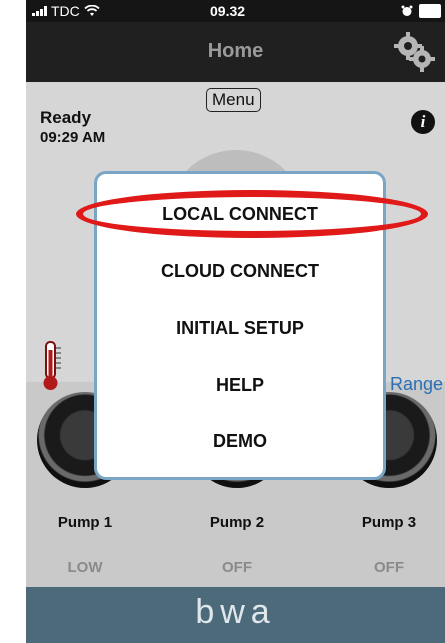 This screenshot has width=445, height=643. I want to click on spa-status: Ready 09:29 AM, so click(72, 127).